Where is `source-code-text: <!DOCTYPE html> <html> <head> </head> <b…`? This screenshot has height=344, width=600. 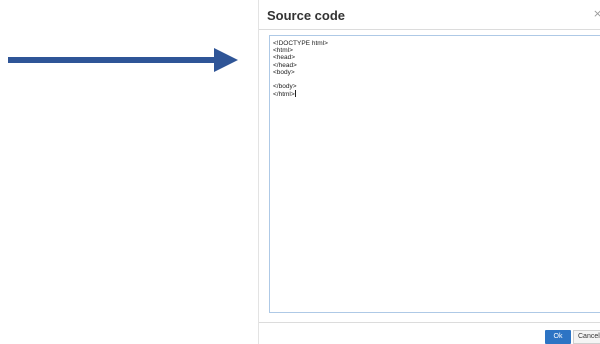 source-code-text: <!DOCTYPE html> <html> <head> </head> <b… is located at coordinates (300, 69).